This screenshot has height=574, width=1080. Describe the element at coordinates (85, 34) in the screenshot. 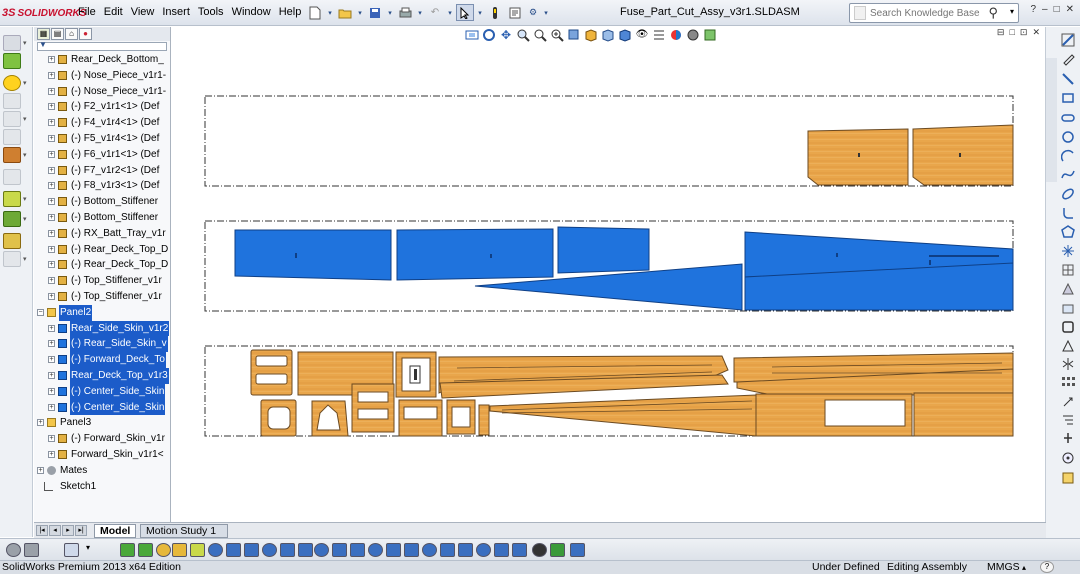

I see `display-manager-tab-icon: ●` at that location.